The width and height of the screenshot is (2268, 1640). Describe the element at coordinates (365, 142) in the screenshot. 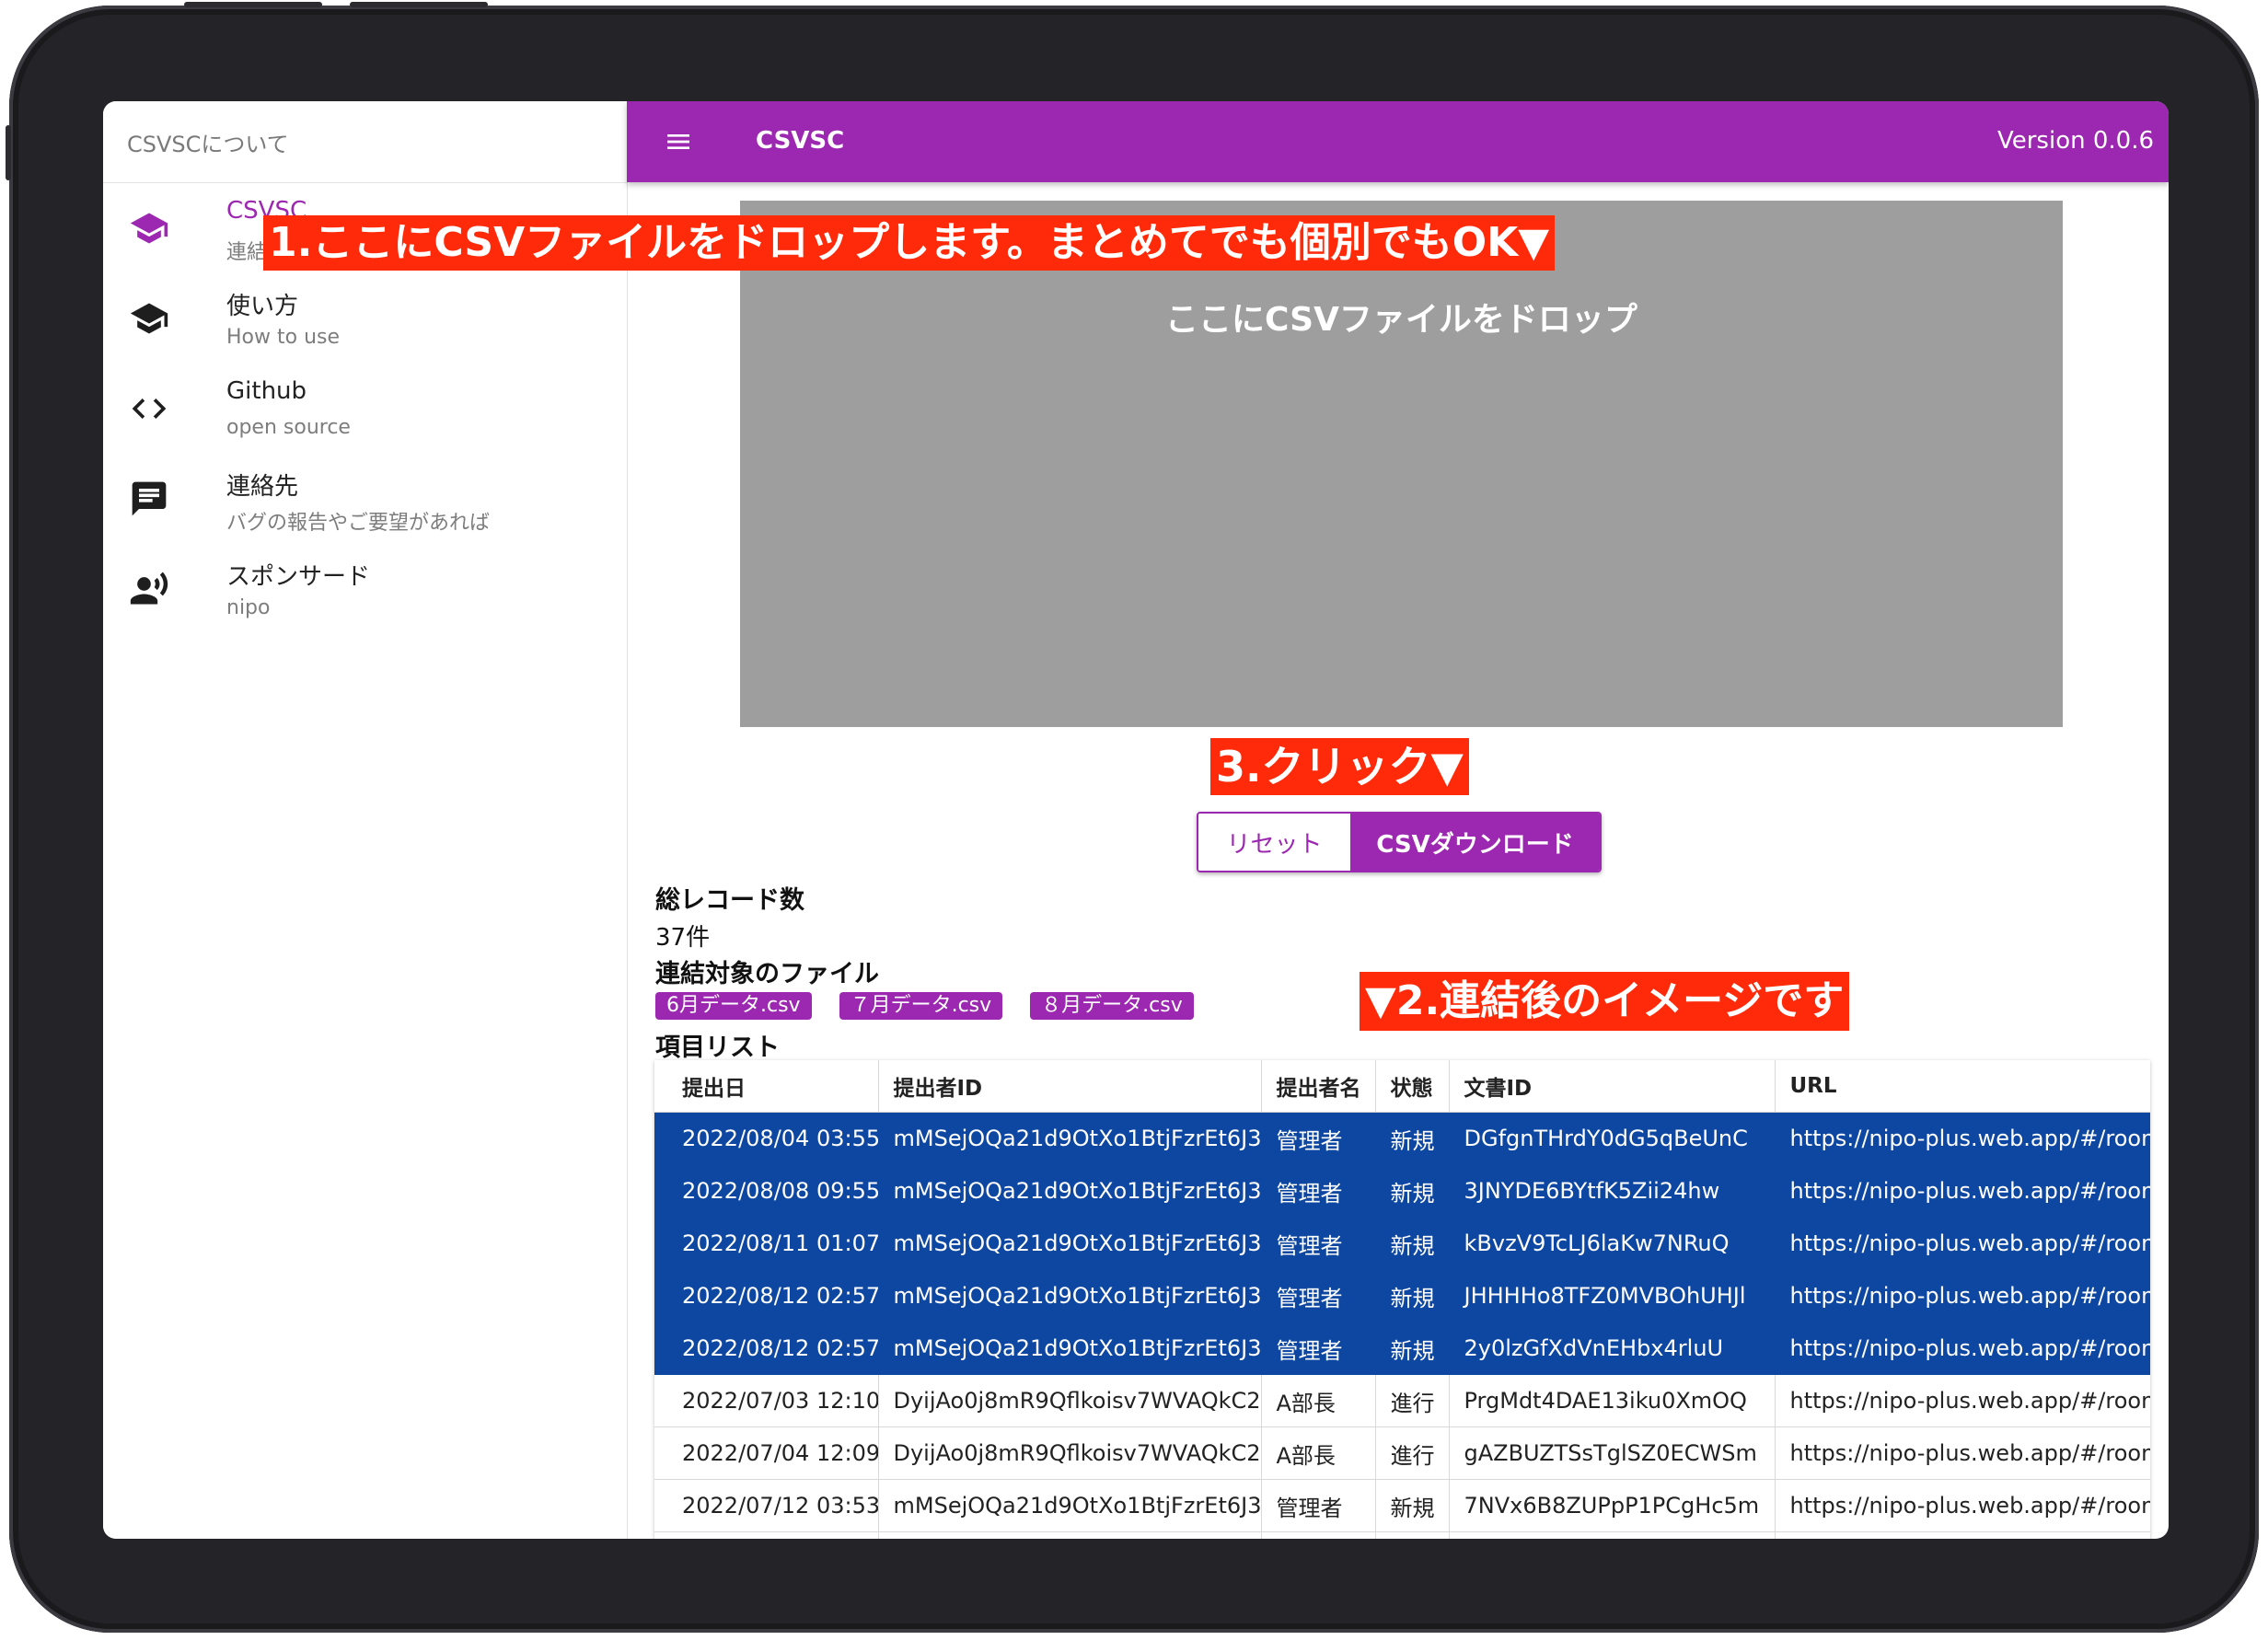

I see `drawer-header: CSVSCについて` at that location.